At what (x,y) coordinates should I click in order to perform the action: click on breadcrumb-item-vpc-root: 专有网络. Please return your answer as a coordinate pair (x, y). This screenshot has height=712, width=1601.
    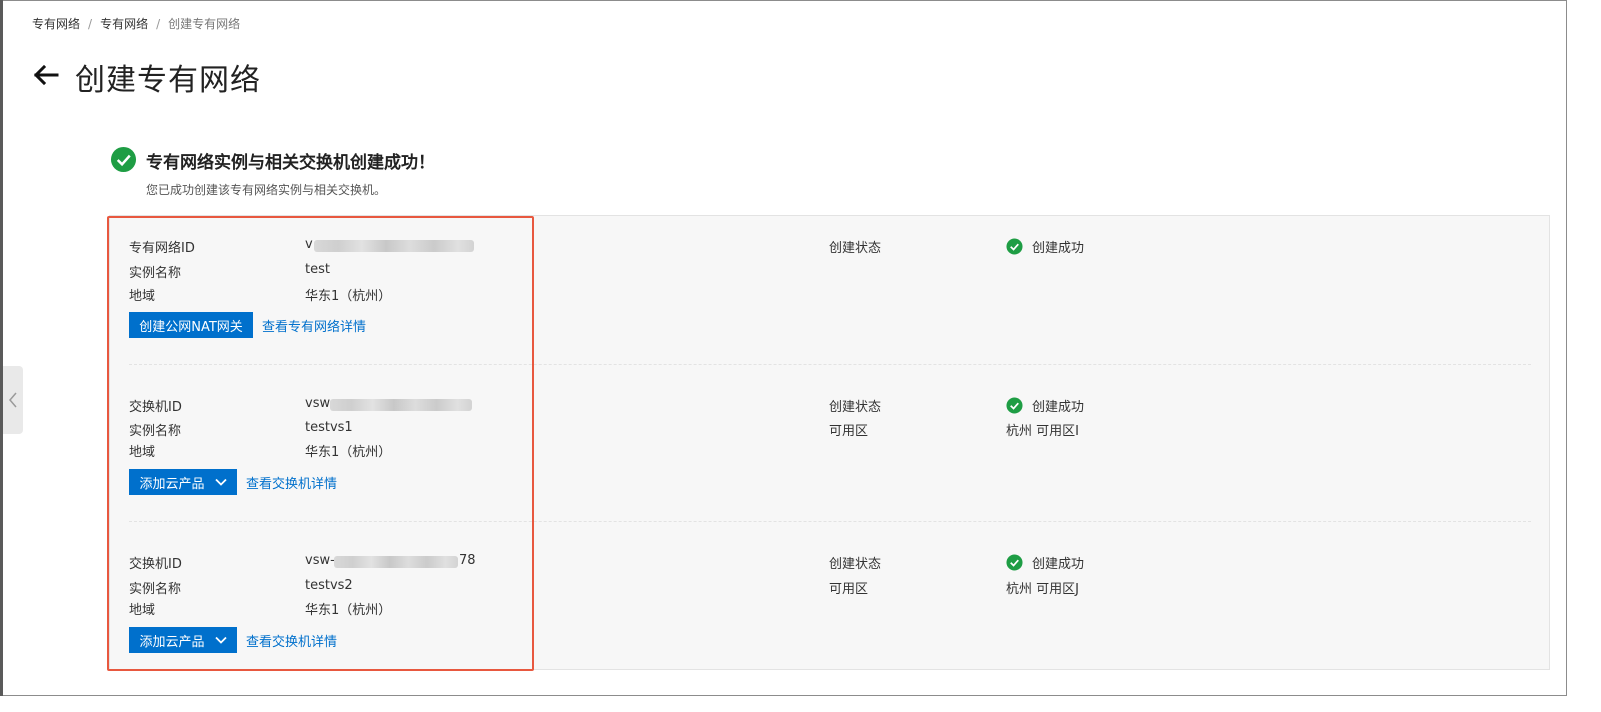
    Looking at the image, I should click on (56, 23).